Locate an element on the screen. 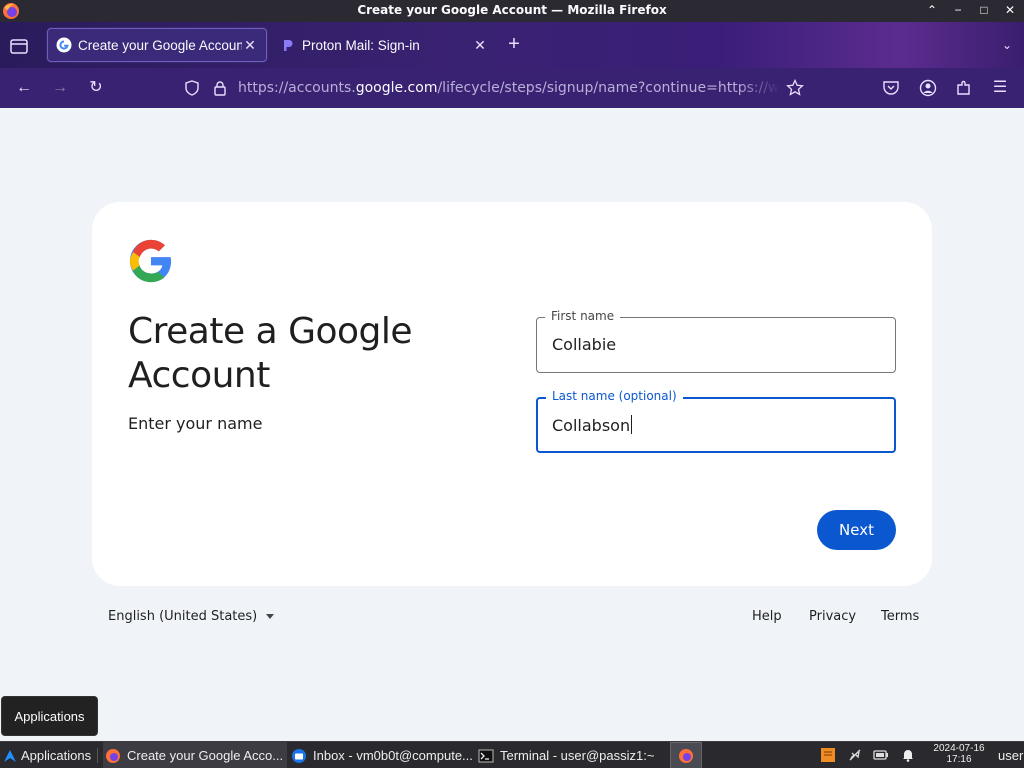 Image resolution: width=1024 pixels, height=768 pixels. last-name-field: Last name (optional) Collabson is located at coordinates (716, 421).